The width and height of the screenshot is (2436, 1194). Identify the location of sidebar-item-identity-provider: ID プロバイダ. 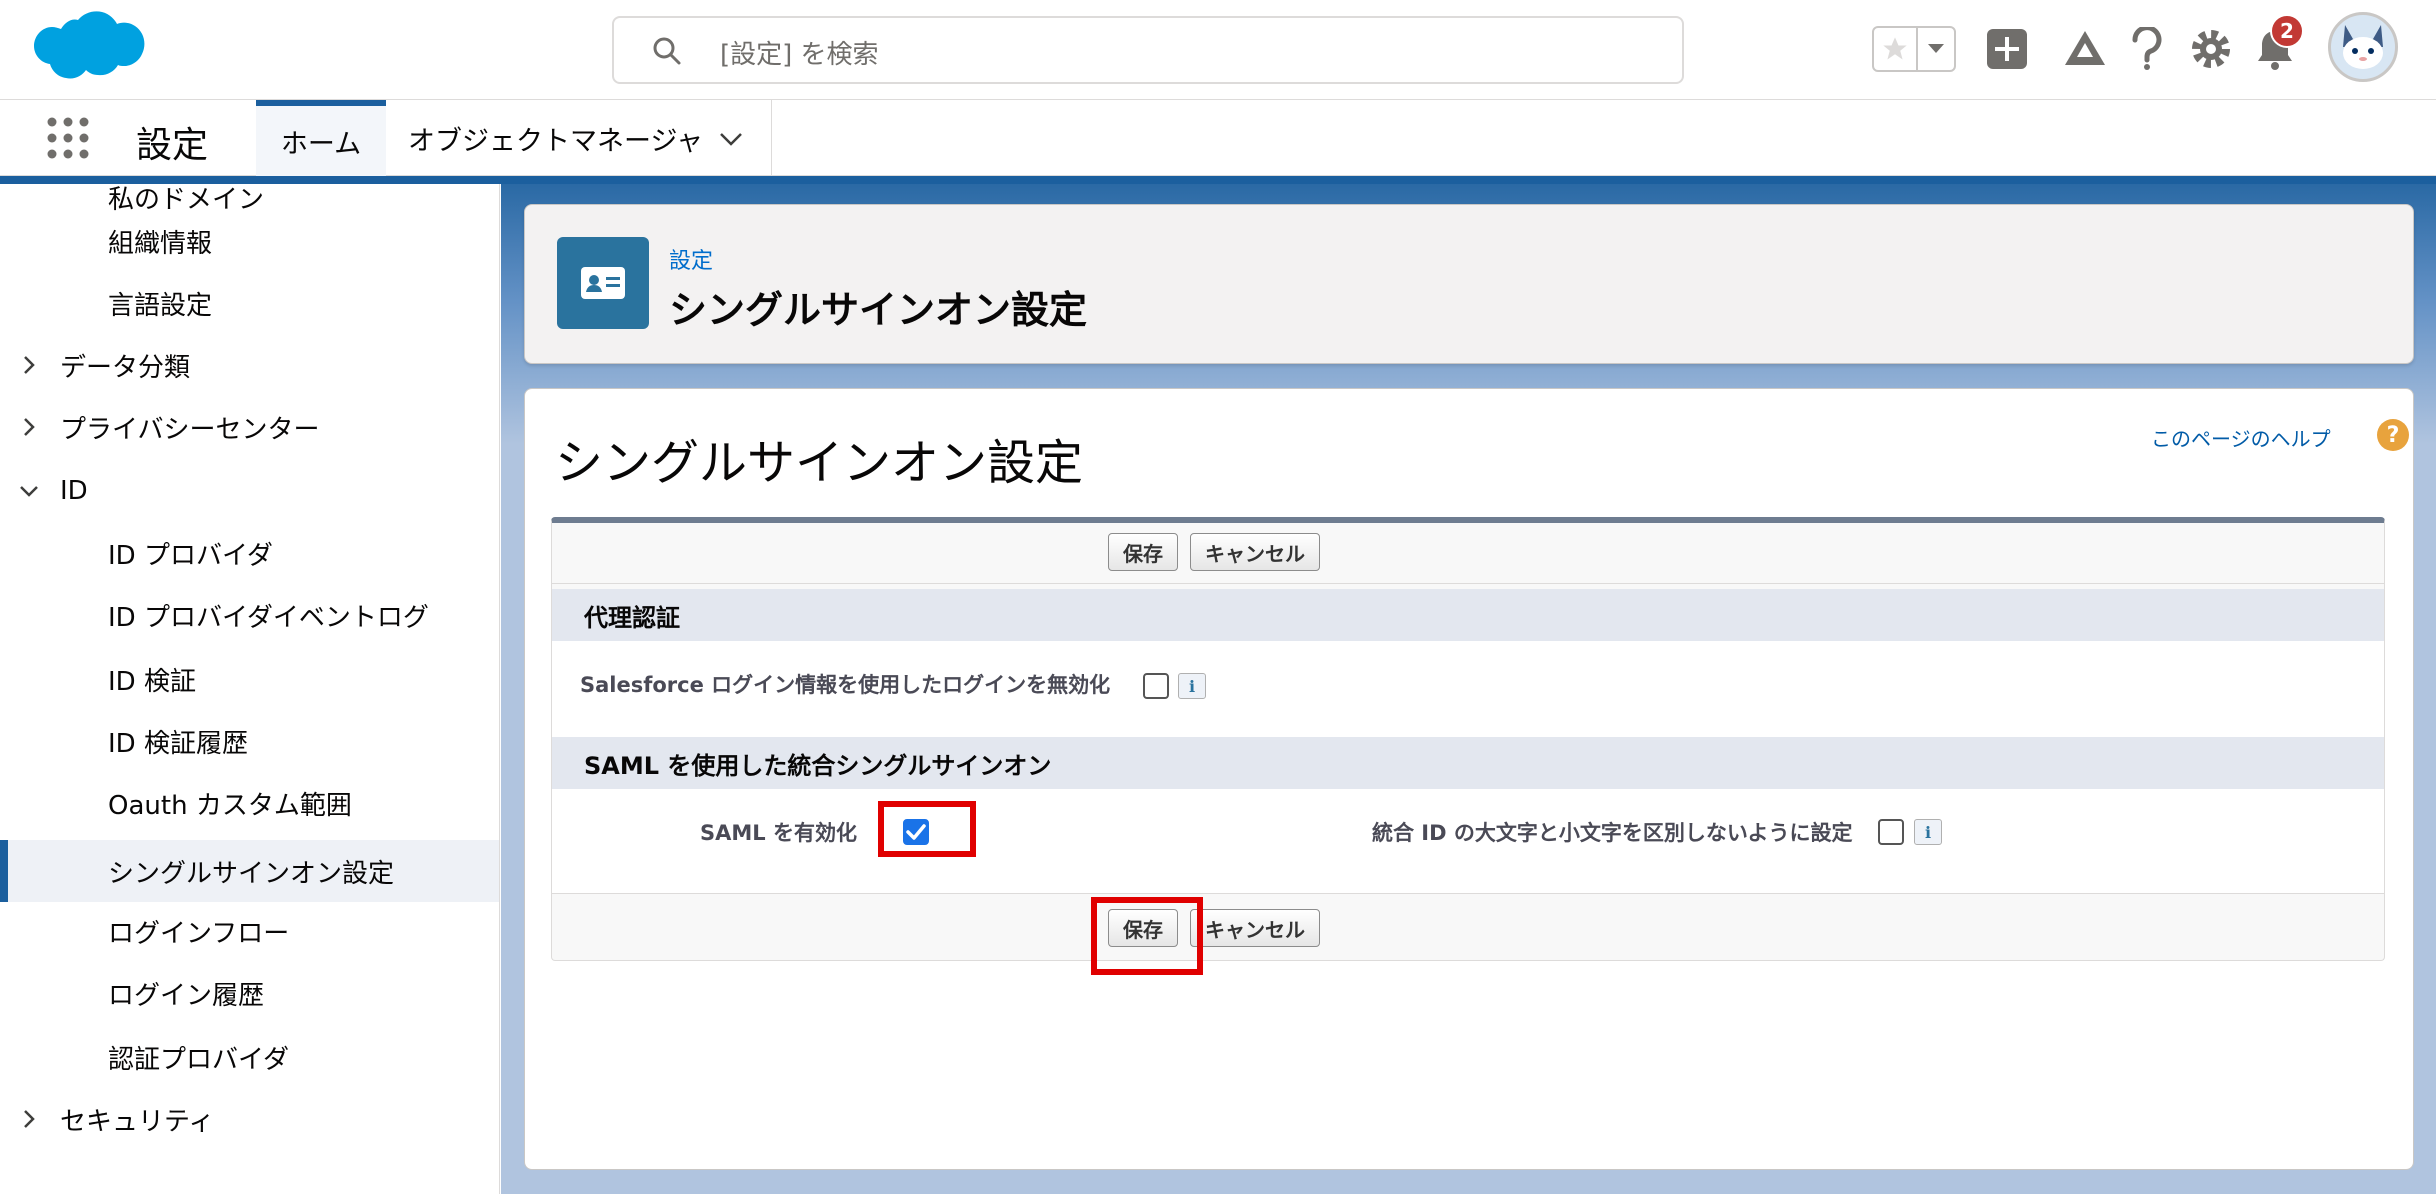
(249, 553).